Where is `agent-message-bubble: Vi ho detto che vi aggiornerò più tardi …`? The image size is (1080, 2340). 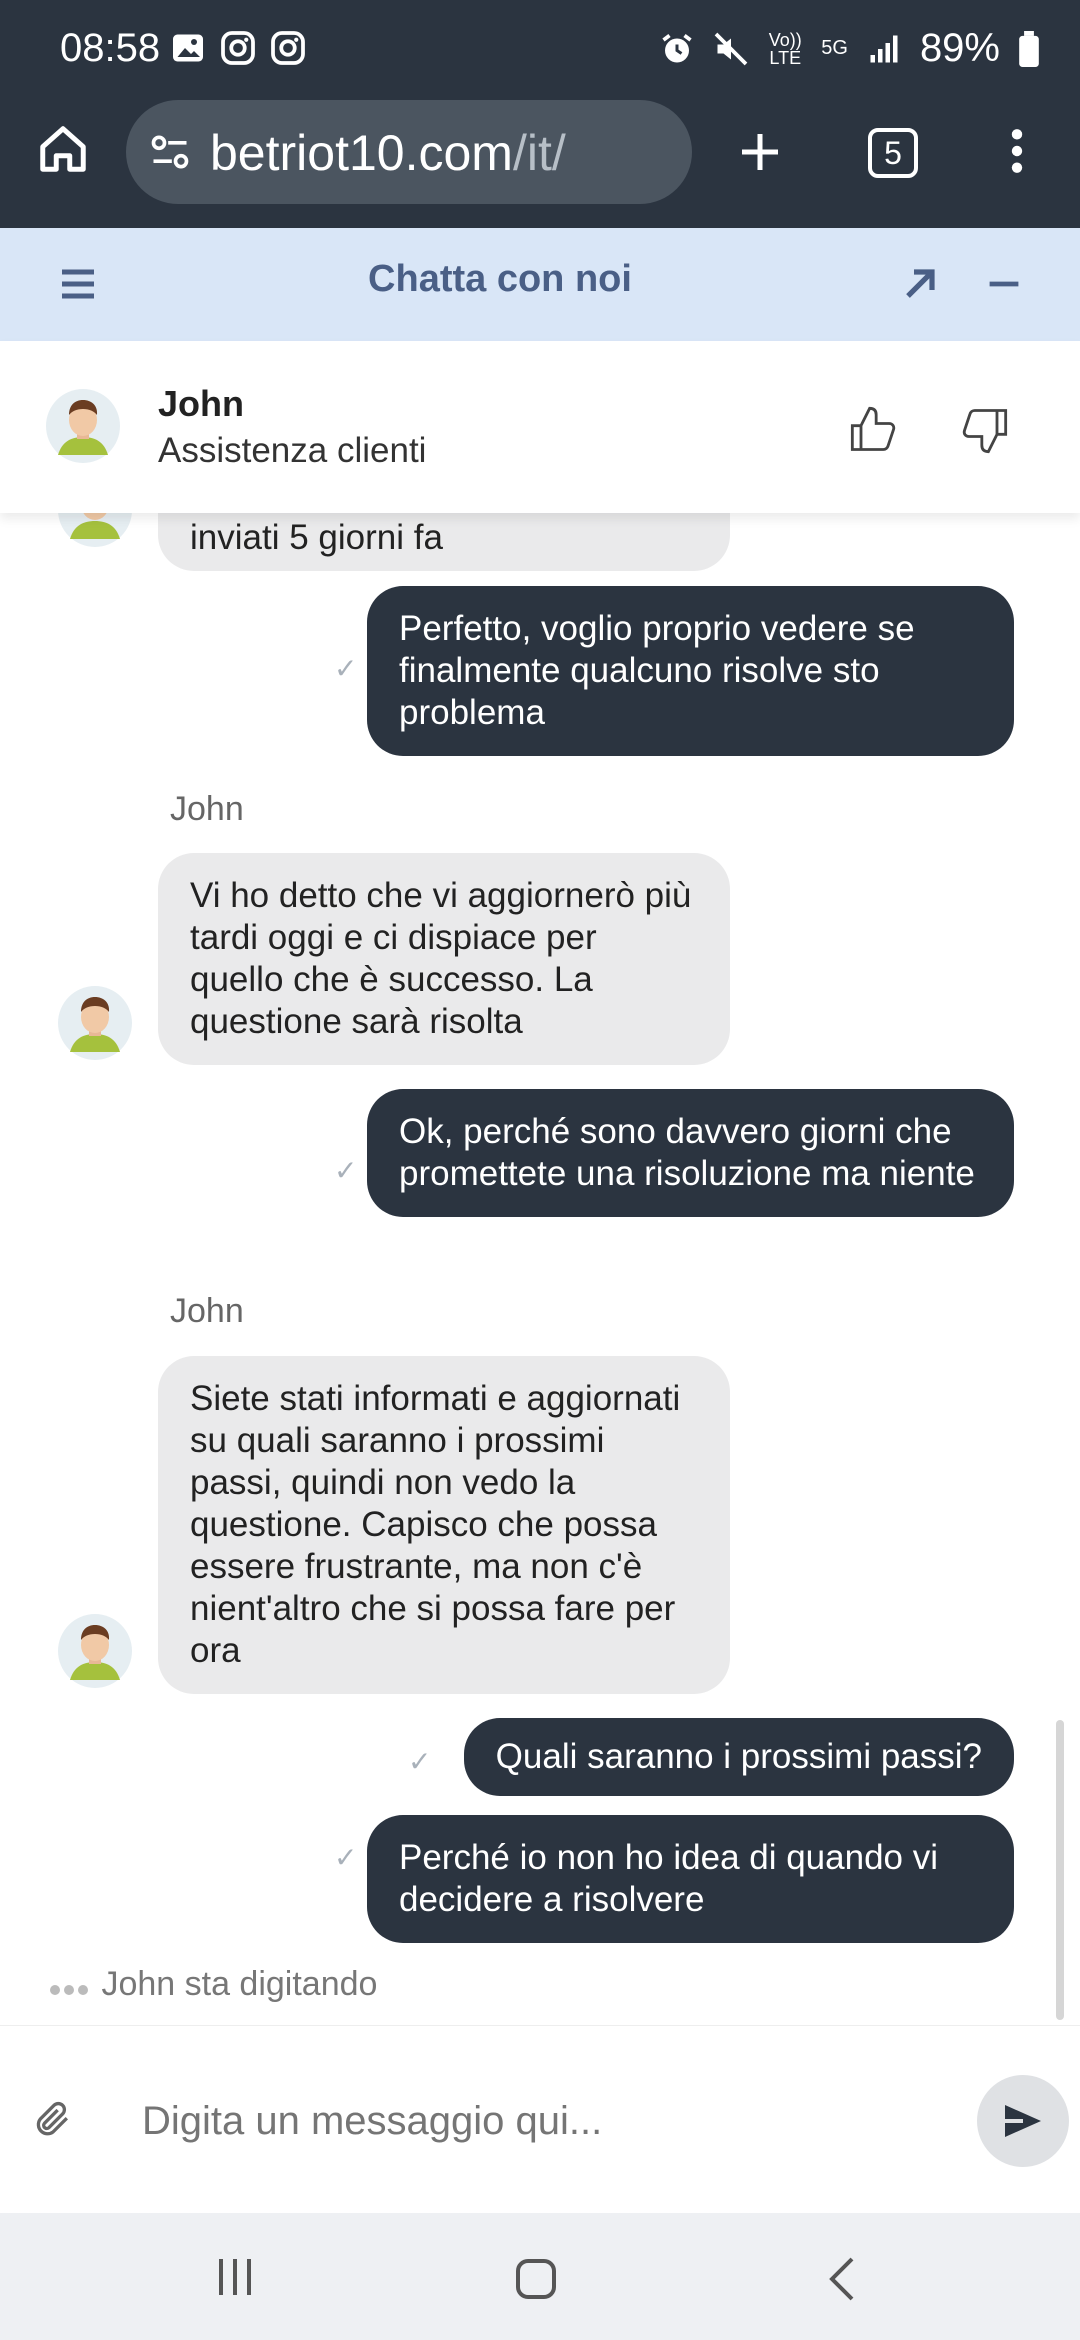 agent-message-bubble: Vi ho detto che vi aggiornerò più tardi … is located at coordinates (444, 959).